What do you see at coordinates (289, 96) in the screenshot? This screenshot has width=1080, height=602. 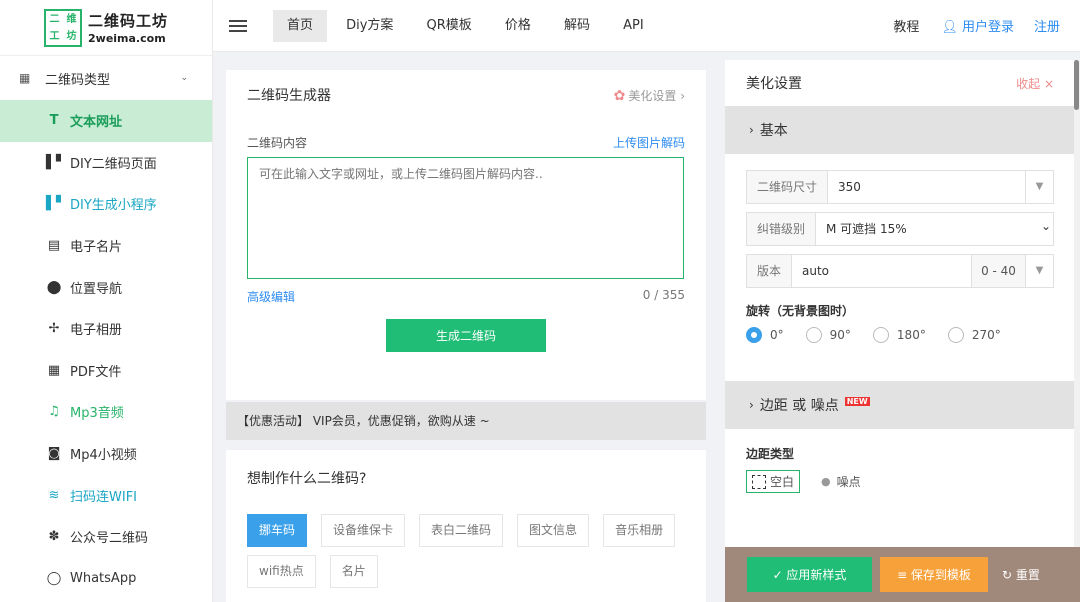 I see `generator-title: 二维码生成器` at bounding box center [289, 96].